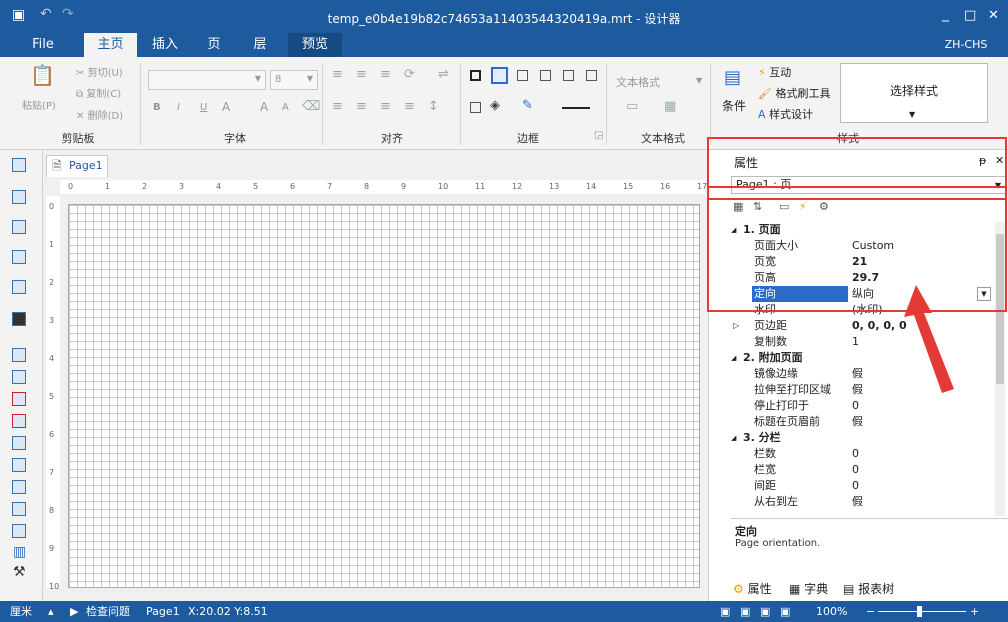 This screenshot has width=1008, height=622. What do you see at coordinates (285, 107) in the screenshot?
I see `shrink-font-button: A` at bounding box center [285, 107].